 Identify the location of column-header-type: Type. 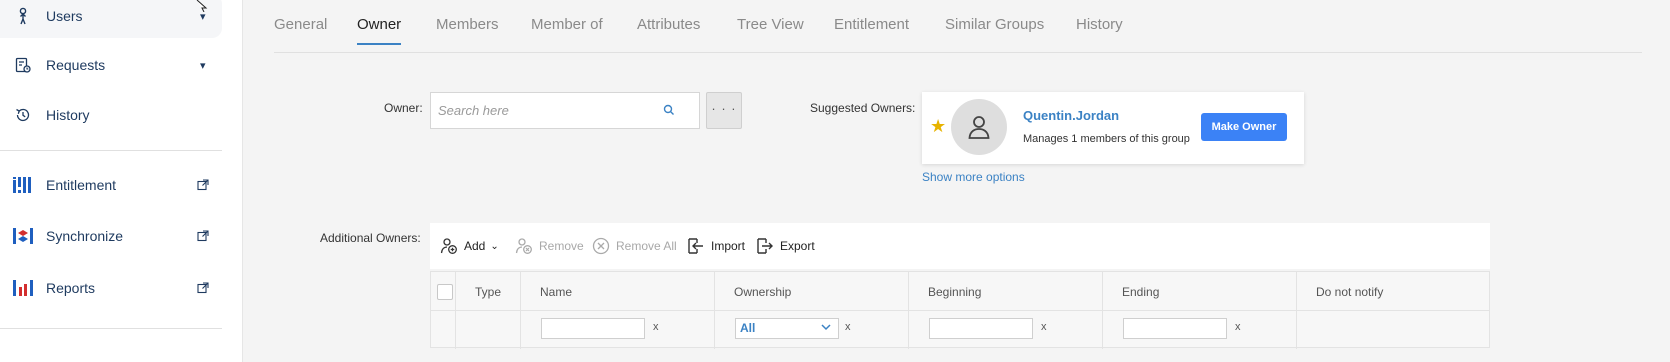
(488, 292).